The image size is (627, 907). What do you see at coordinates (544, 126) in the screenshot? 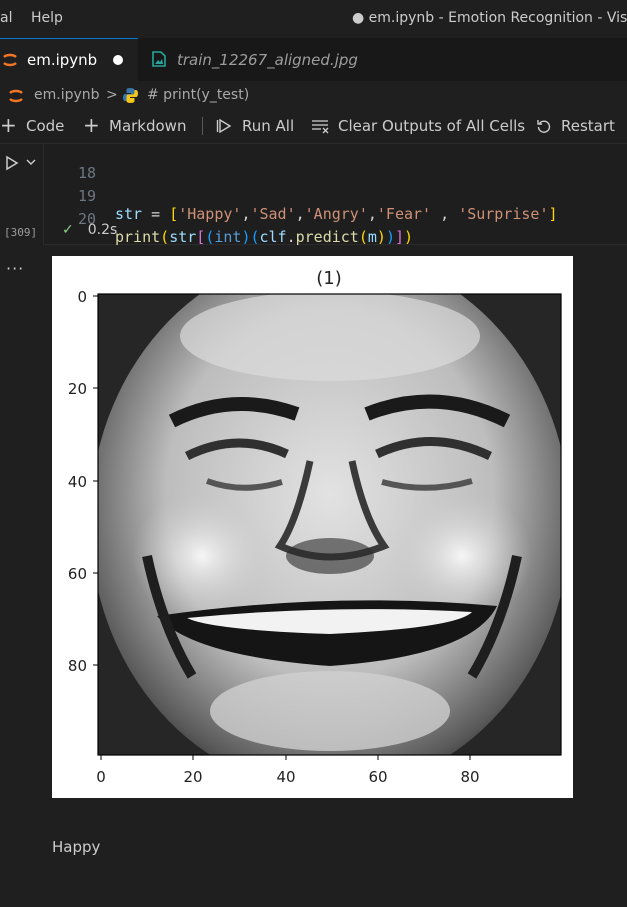
I see `restart-icon` at bounding box center [544, 126].